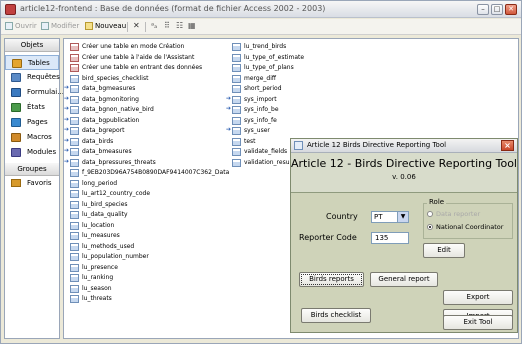  What do you see at coordinates (154, 25) in the screenshot?
I see `large-icons-icon: ᵃₐ` at bounding box center [154, 25].